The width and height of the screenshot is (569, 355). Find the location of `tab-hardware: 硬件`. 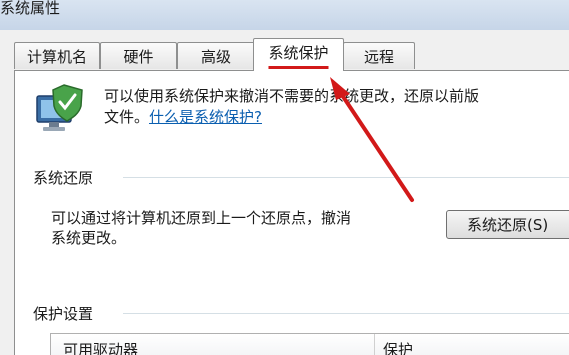

tab-hardware: 硬件 is located at coordinates (138, 55).